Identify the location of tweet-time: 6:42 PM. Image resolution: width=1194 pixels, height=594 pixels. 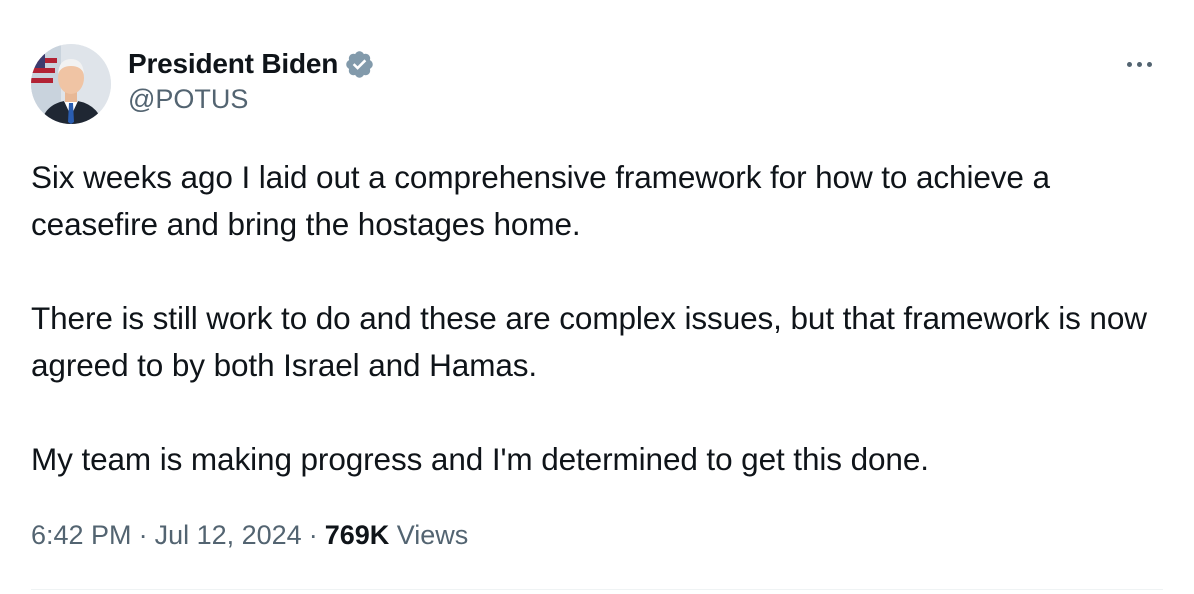
(81, 535).